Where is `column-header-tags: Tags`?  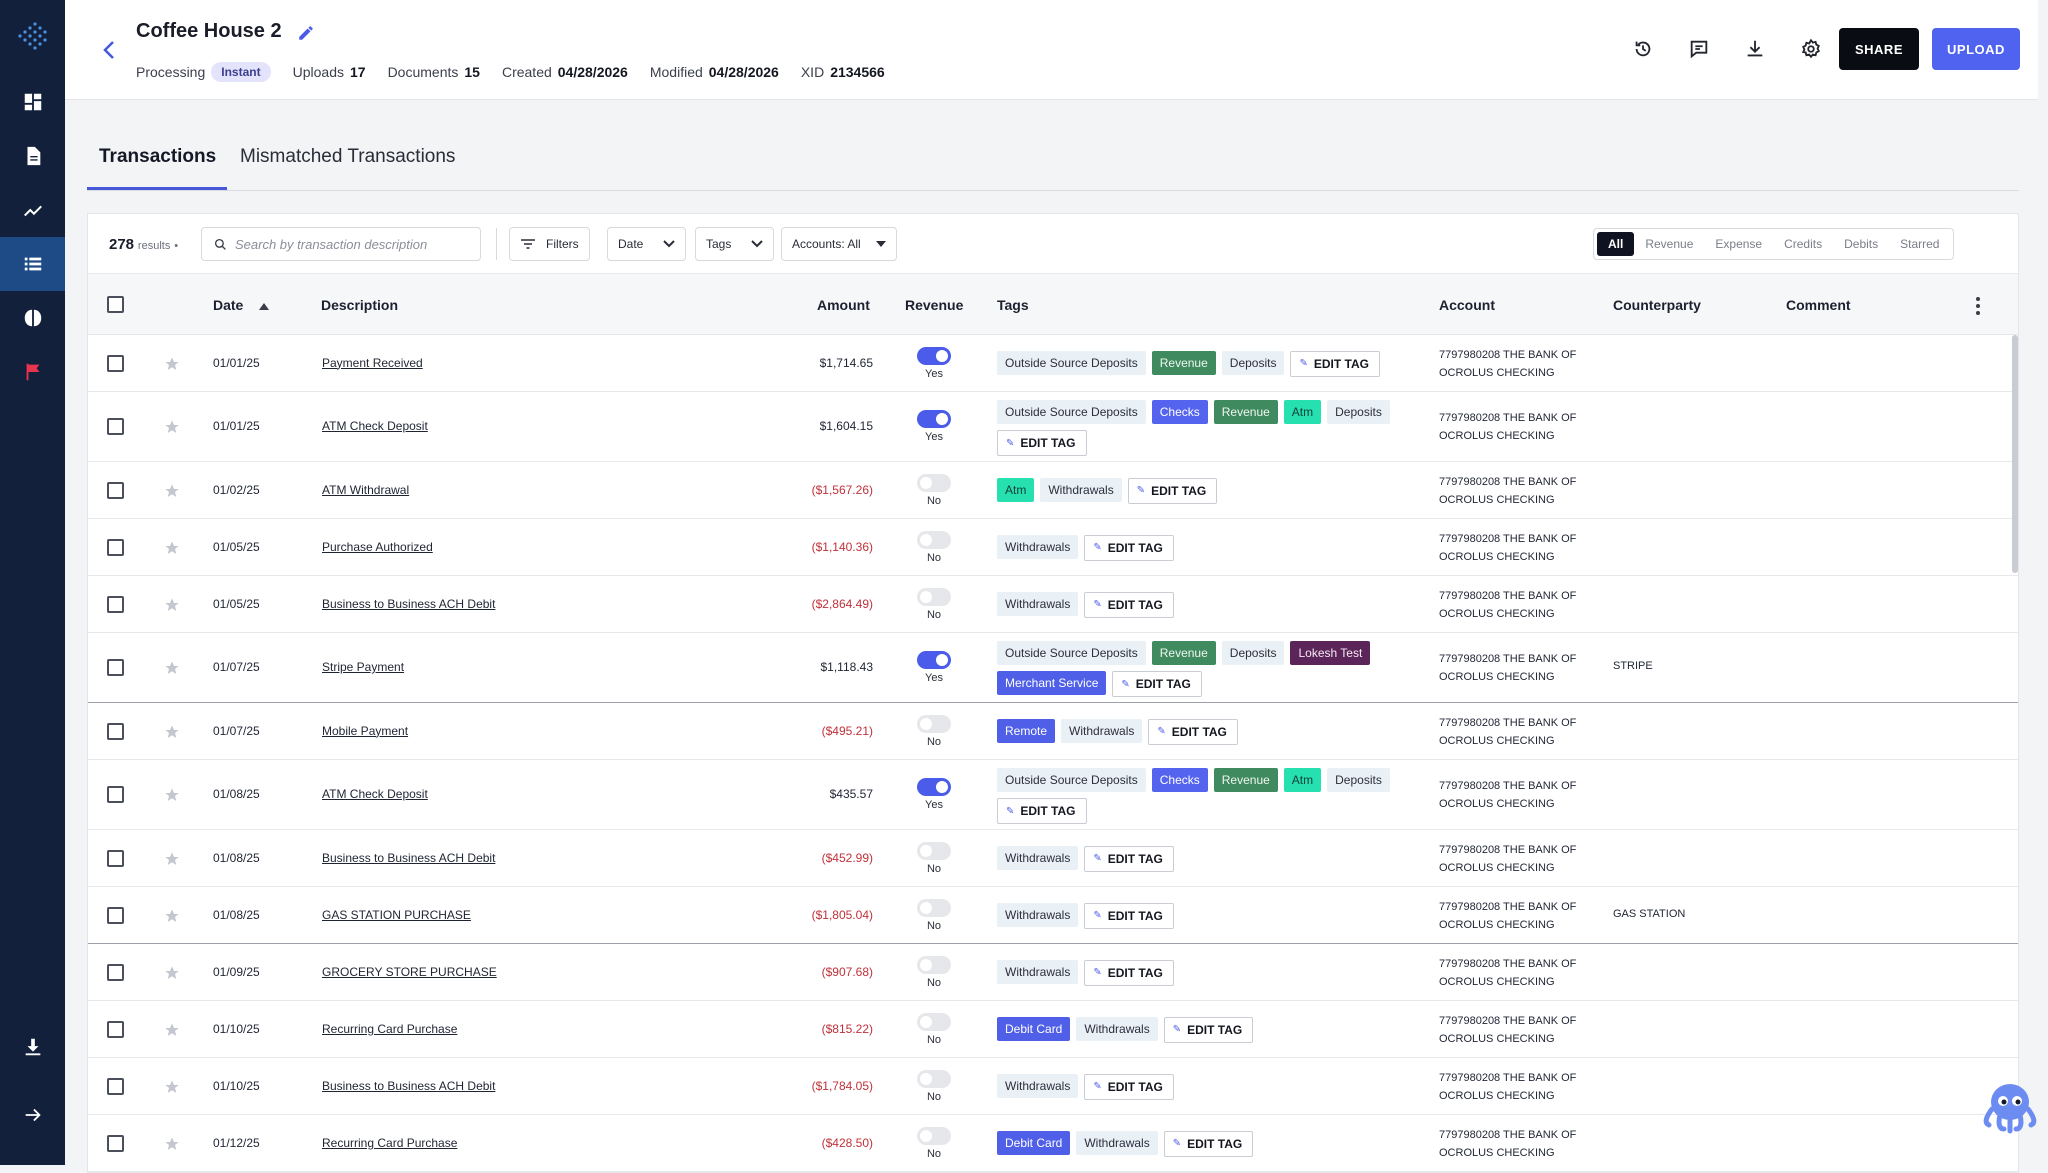
column-header-tags: Tags is located at coordinates (1013, 305).